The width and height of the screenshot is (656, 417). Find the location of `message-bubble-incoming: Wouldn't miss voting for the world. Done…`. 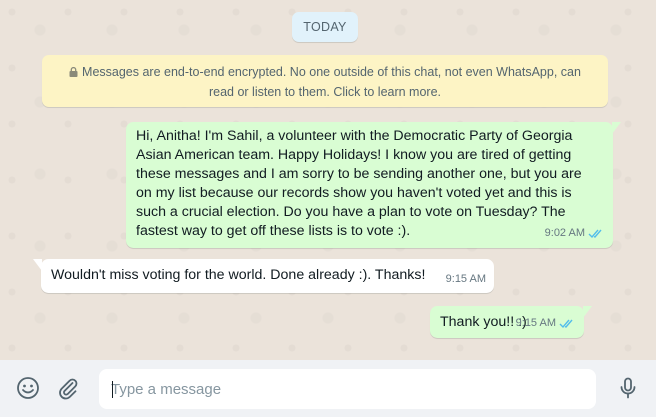

message-bubble-incoming: Wouldn't miss voting for the world. Done… is located at coordinates (263, 276).